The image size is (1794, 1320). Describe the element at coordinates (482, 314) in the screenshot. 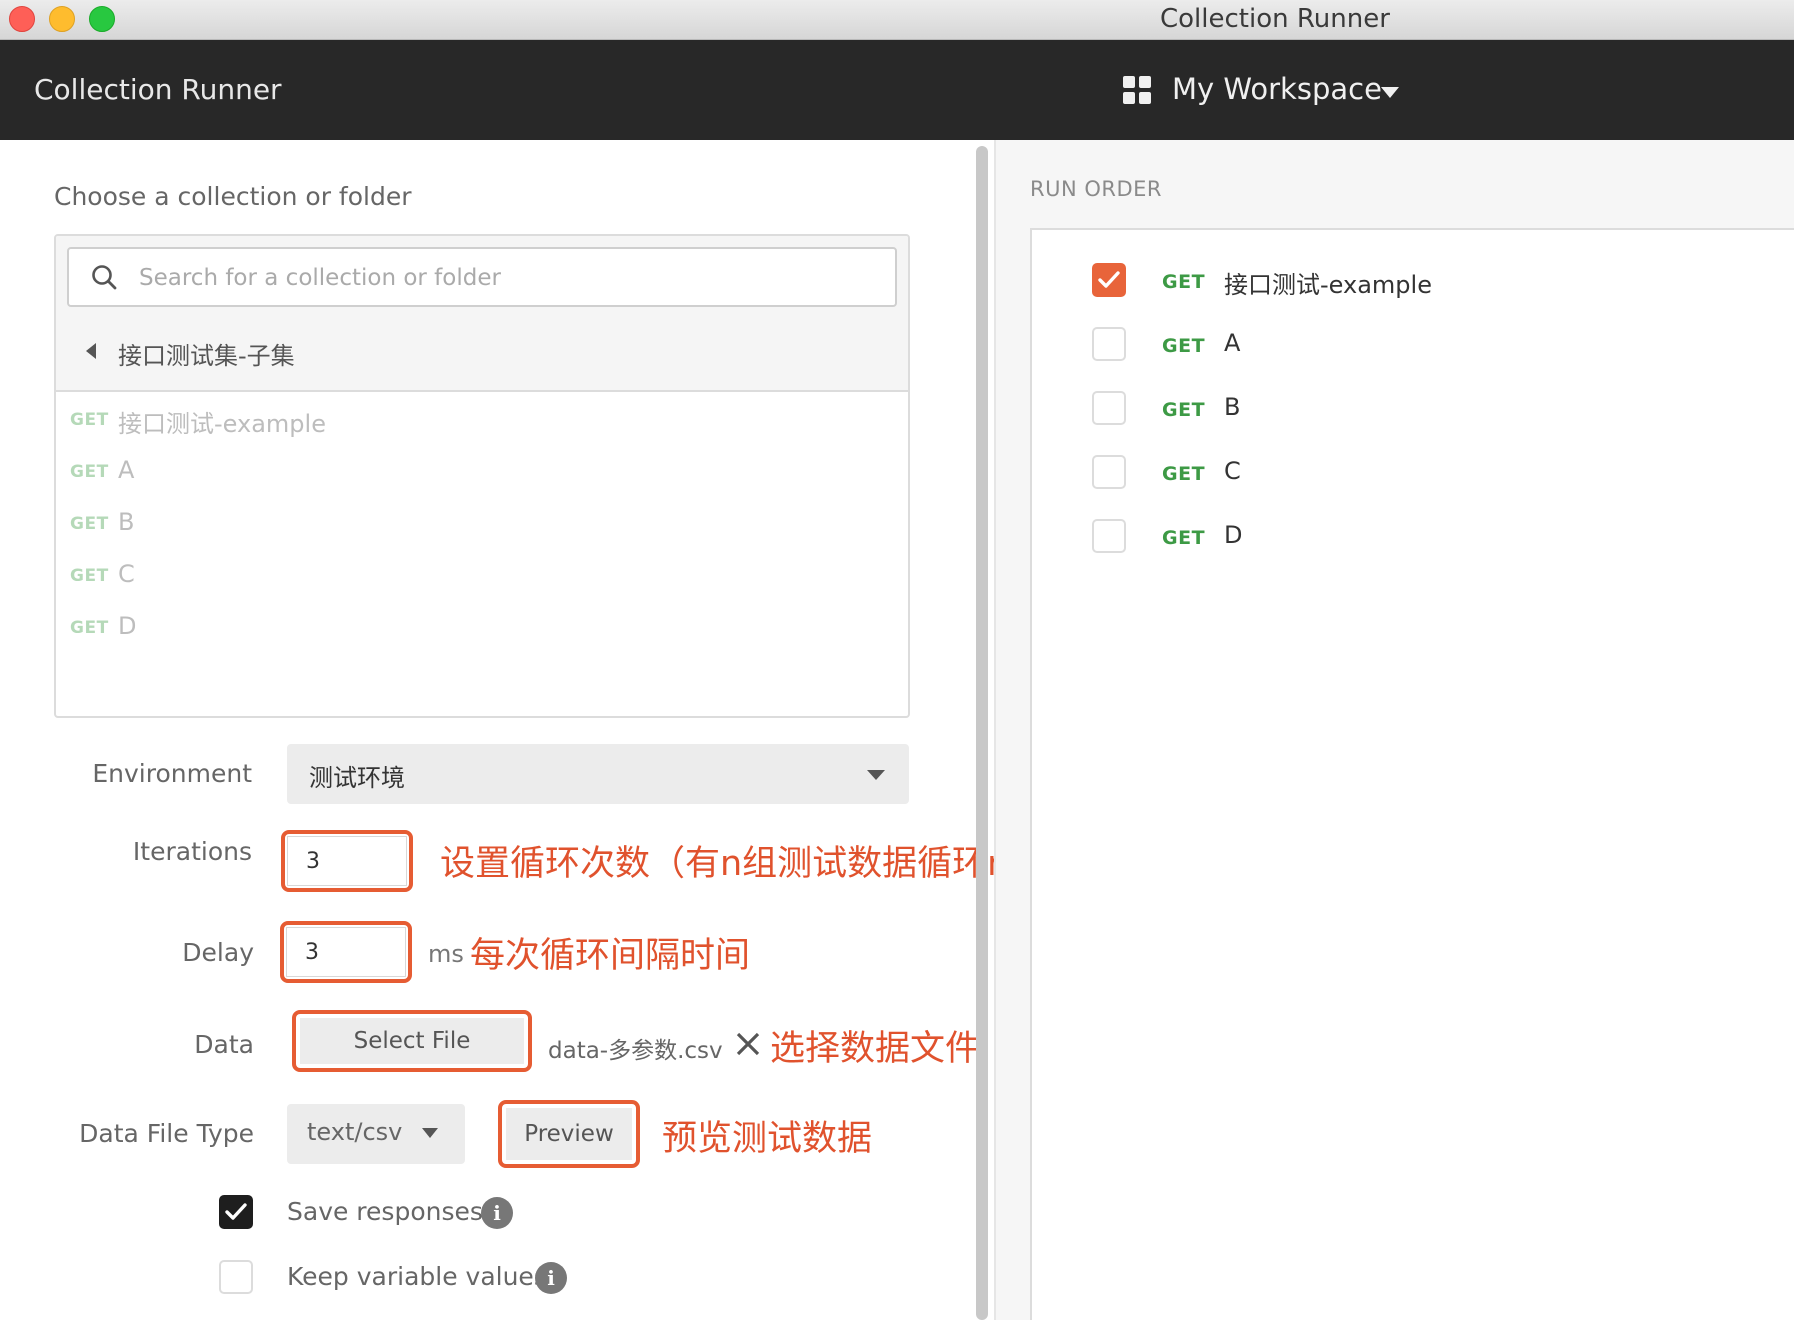

I see `collection-tree-header: 接口测试集-子集` at that location.